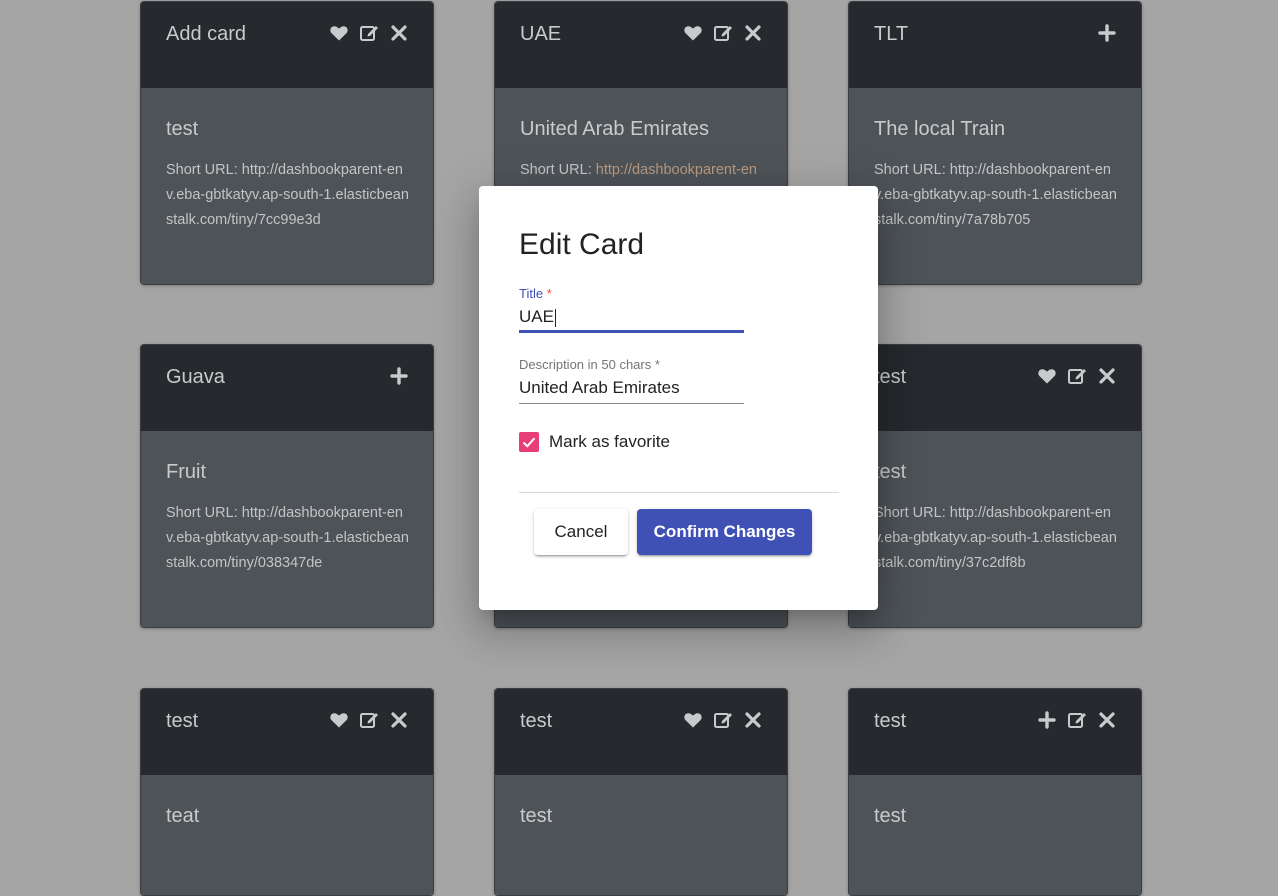 The image size is (1278, 896). What do you see at coordinates (549, 293) in the screenshot?
I see `required-mark: *` at bounding box center [549, 293].